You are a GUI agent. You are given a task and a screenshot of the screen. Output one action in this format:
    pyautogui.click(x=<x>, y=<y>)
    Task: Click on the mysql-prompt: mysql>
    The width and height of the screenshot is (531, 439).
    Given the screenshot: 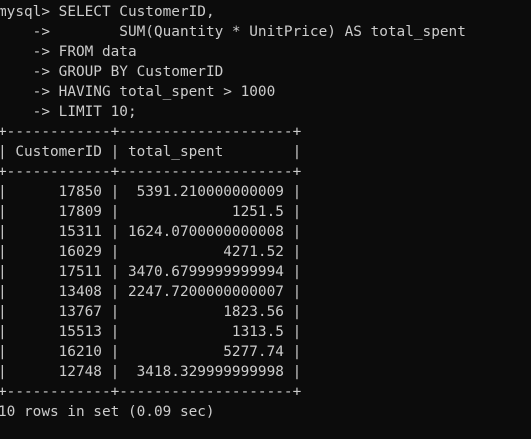 What is the action you would take?
    pyautogui.click(x=25, y=12)
    